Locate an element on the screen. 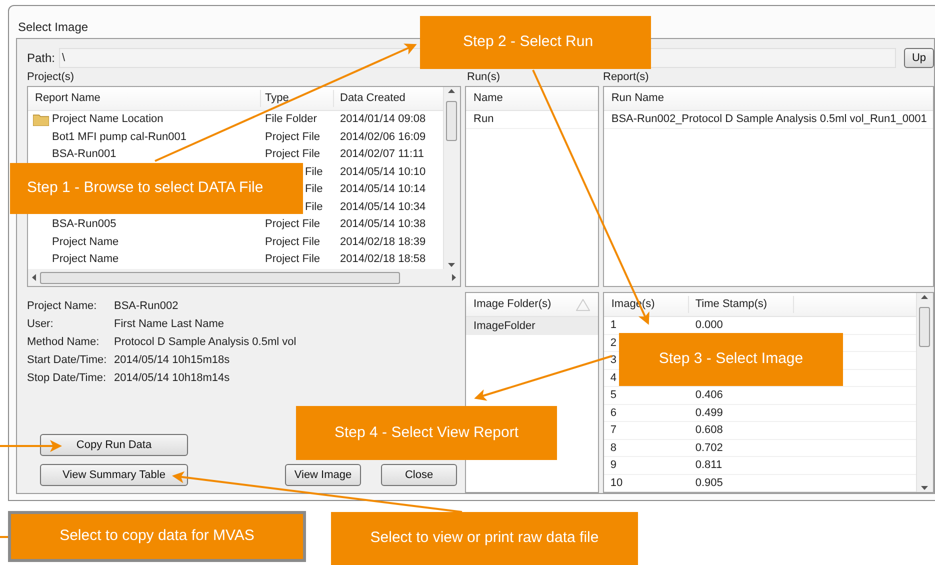 This screenshot has width=935, height=565. detail-value: Protocol D Sample Analysis 0.5ml vol is located at coordinates (205, 342).